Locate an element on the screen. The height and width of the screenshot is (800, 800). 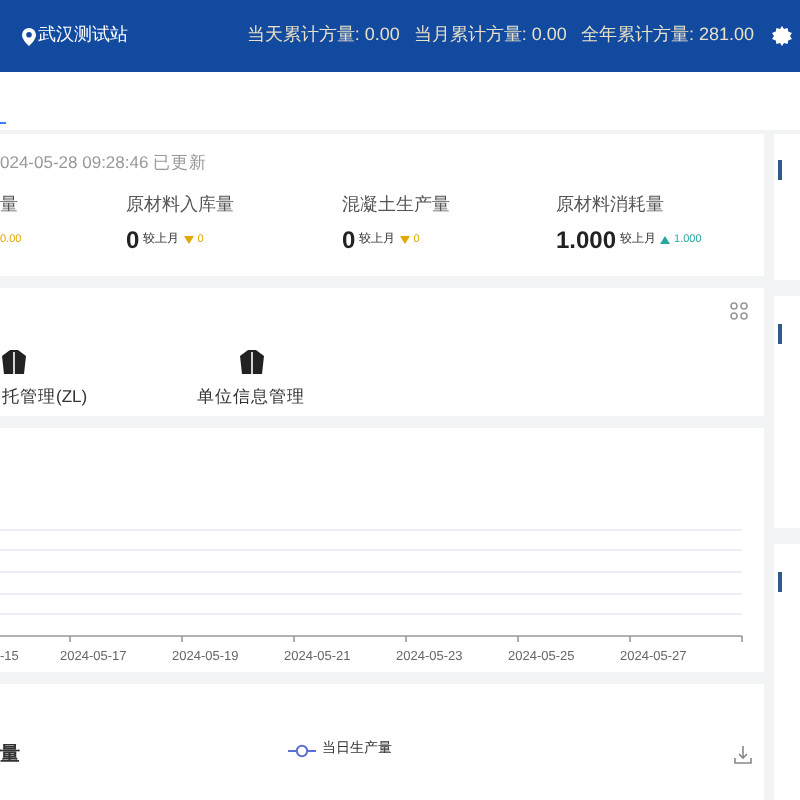
active-tab-indicator is located at coordinates (3, 123).